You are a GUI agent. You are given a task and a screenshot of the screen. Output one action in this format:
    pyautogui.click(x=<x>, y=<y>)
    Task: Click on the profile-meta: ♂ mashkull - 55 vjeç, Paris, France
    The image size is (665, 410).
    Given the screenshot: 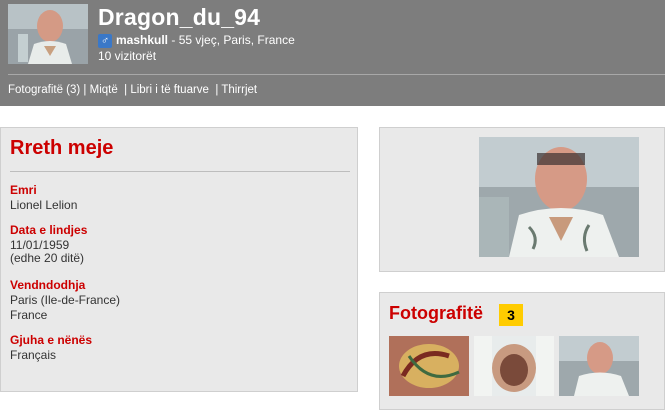 What is the action you would take?
    pyautogui.click(x=196, y=40)
    